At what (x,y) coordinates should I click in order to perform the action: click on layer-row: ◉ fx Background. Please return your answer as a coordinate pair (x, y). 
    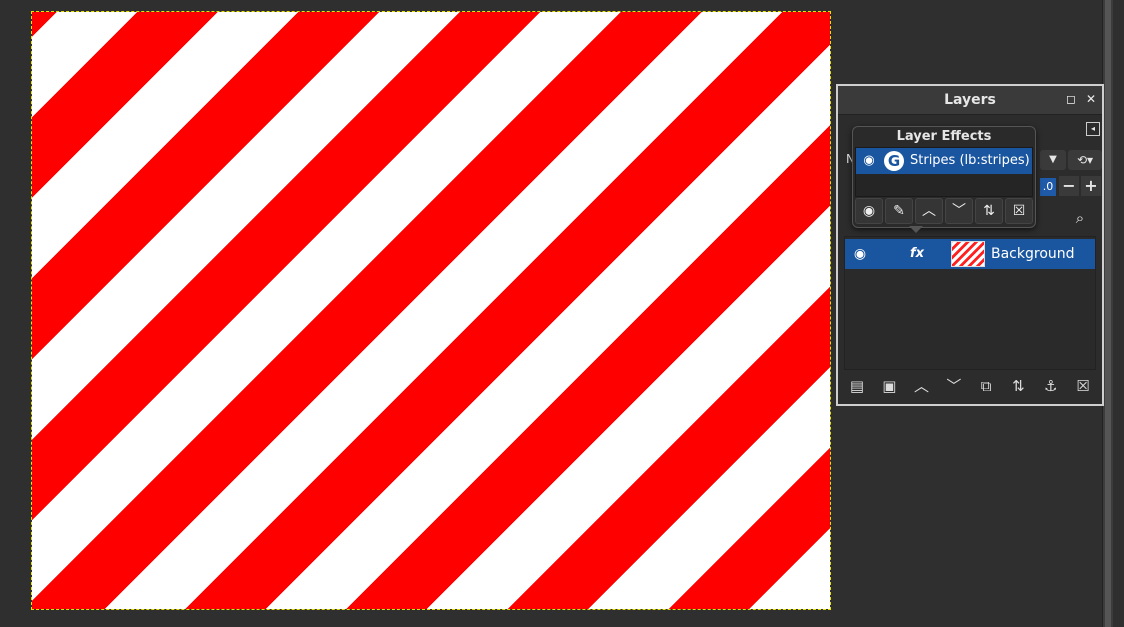
    Looking at the image, I should click on (970, 254).